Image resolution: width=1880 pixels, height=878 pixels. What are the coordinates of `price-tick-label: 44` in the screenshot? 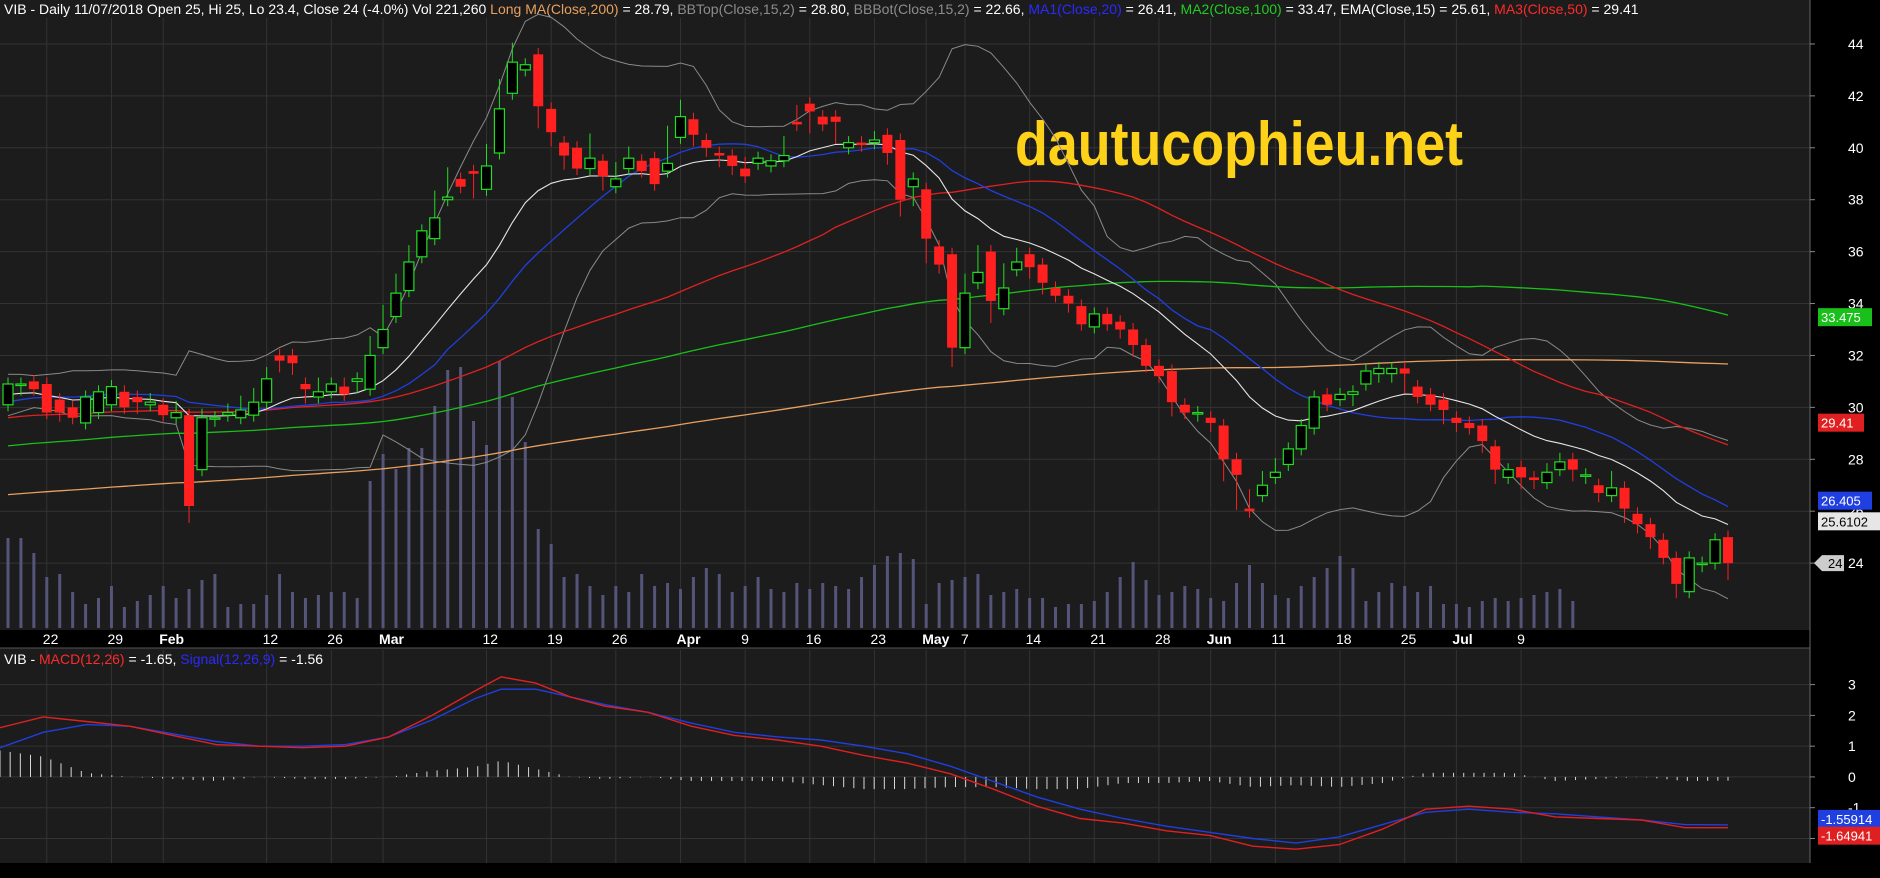 It's located at (1856, 44).